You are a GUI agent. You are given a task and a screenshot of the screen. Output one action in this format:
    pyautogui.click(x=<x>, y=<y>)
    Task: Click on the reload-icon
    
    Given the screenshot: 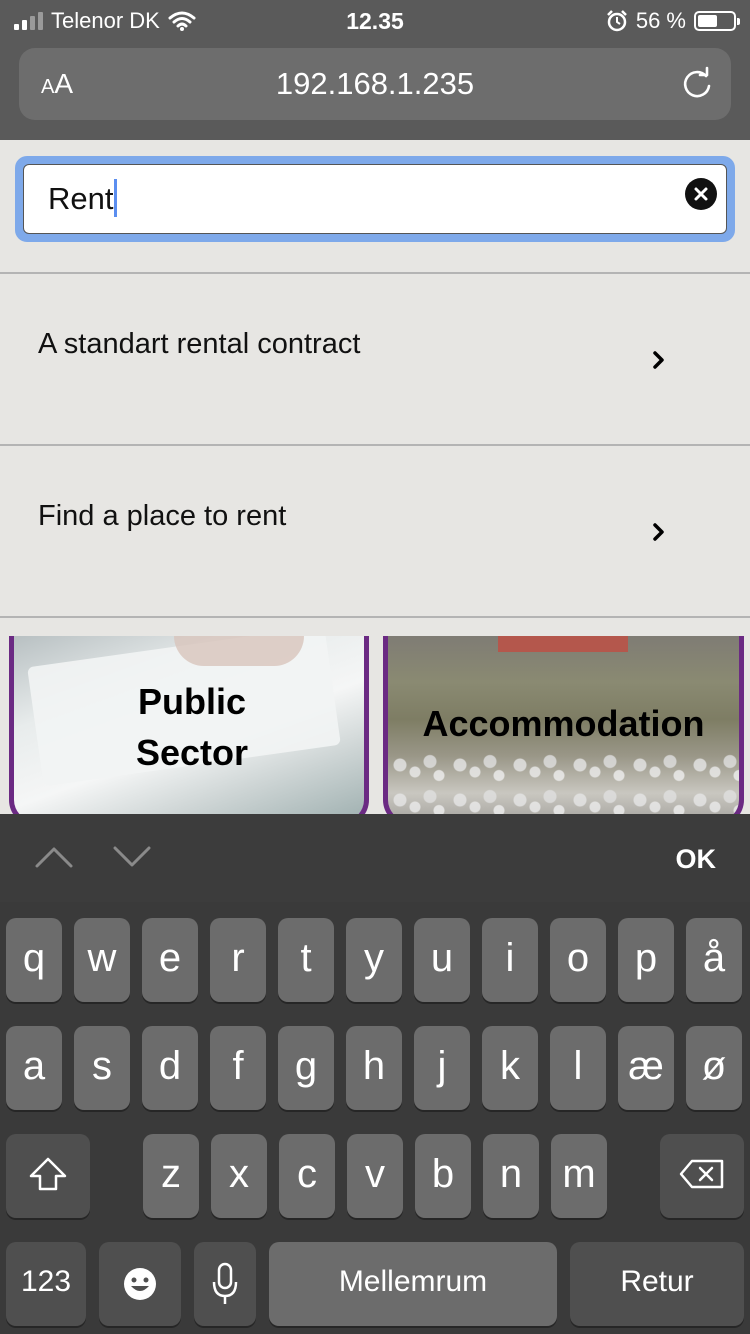 What is the action you would take?
    pyautogui.click(x=697, y=84)
    